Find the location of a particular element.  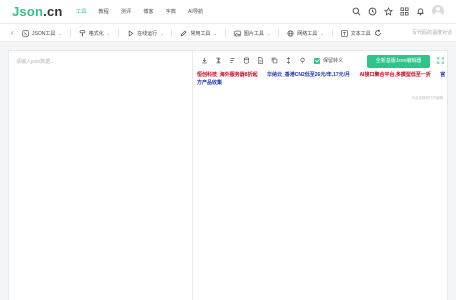

star-icon is located at coordinates (388, 11).